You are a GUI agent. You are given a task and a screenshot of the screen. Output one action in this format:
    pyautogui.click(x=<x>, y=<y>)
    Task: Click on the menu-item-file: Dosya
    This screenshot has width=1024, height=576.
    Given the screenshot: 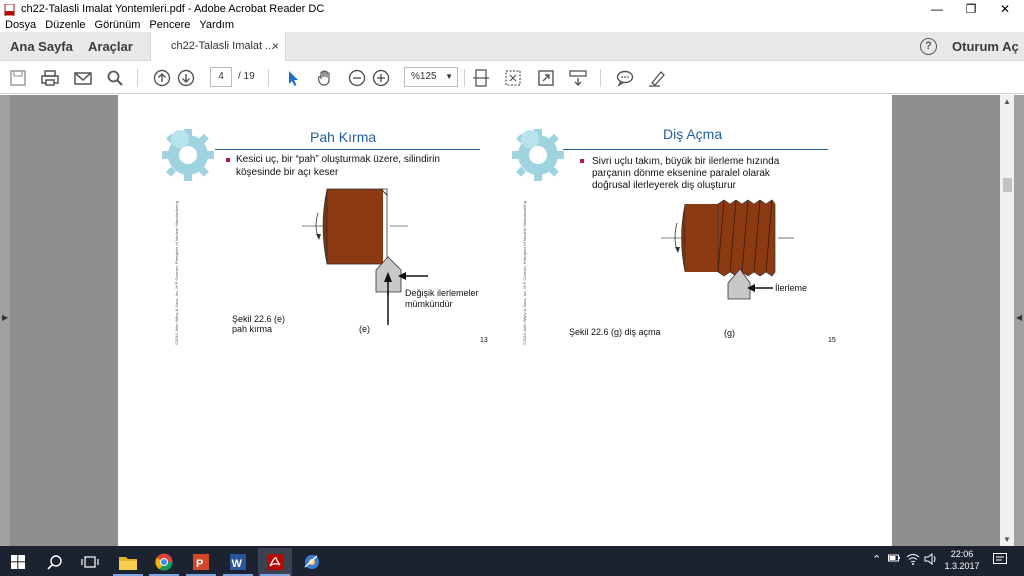 What is the action you would take?
    pyautogui.click(x=20, y=25)
    